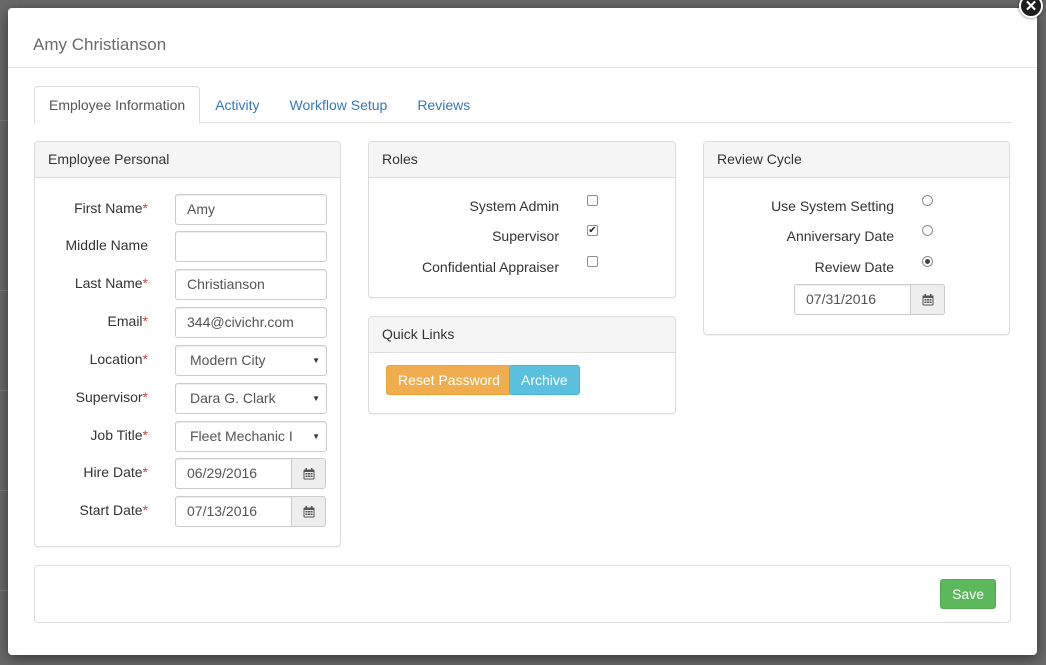 This screenshot has width=1046, height=665. I want to click on reset-password-button: Reset Password, so click(449, 380).